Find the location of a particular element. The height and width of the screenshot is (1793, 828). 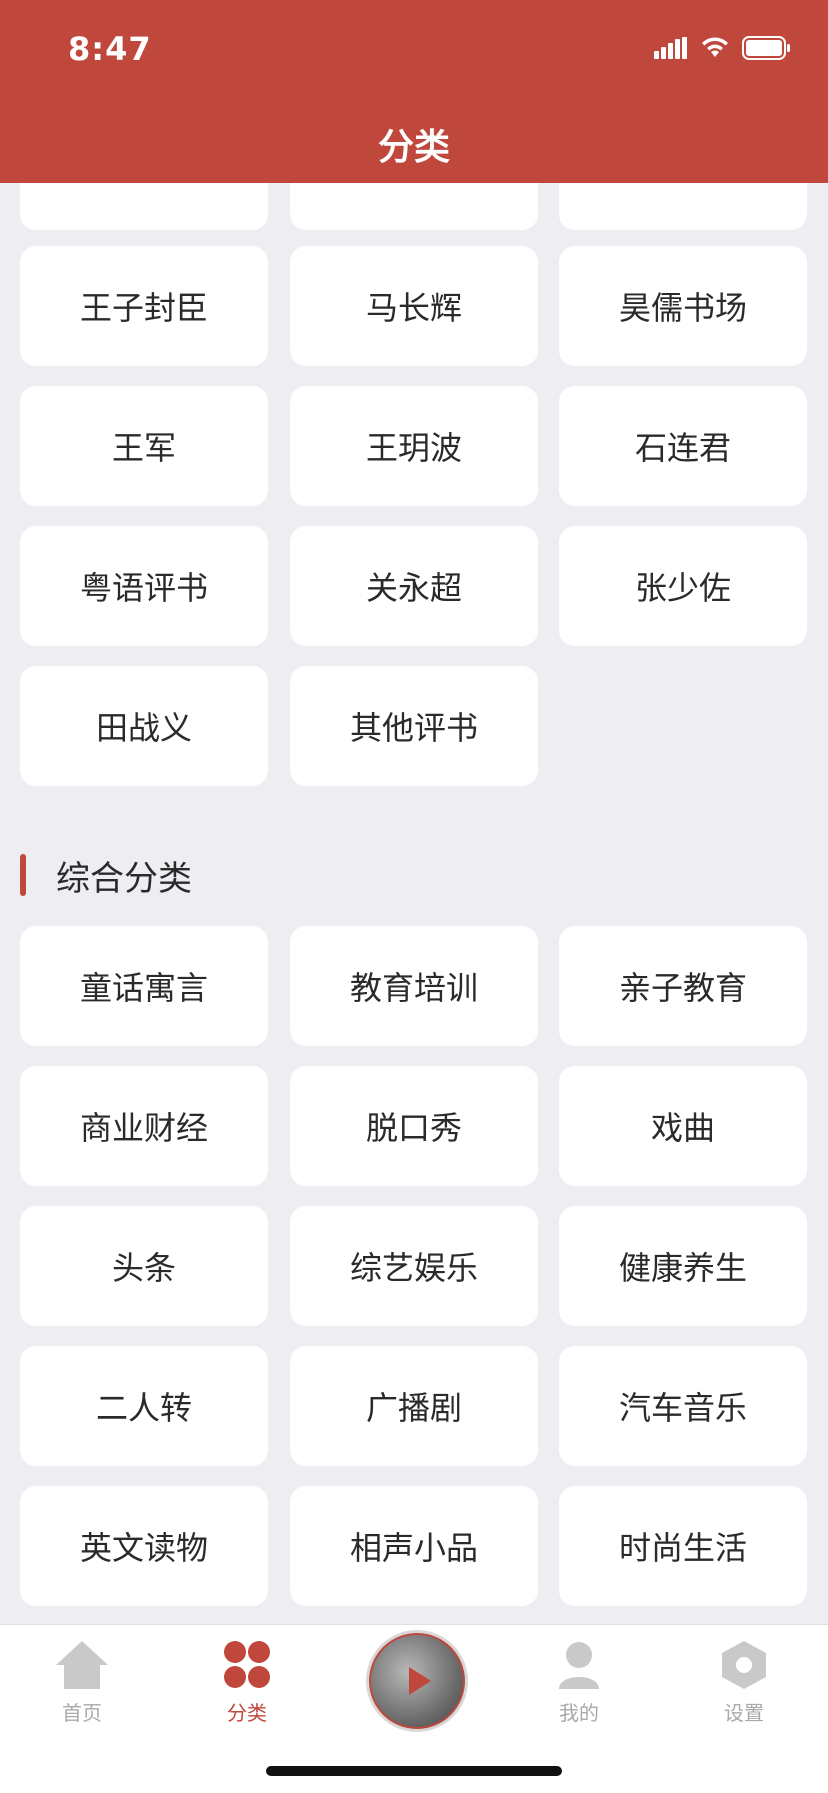

category-card: 英文读物 is located at coordinates (144, 1546).